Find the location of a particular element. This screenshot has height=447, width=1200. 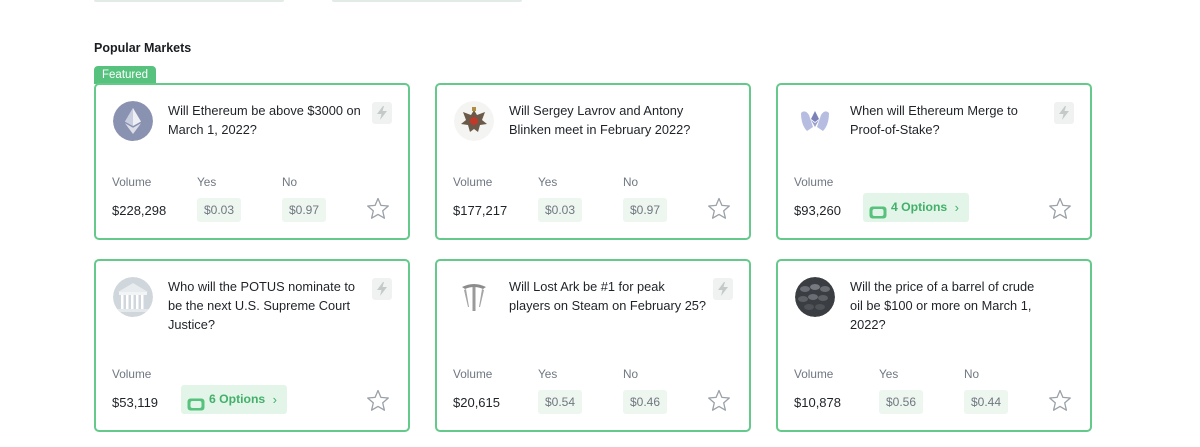

oil-barrels-icon is located at coordinates (815, 297).